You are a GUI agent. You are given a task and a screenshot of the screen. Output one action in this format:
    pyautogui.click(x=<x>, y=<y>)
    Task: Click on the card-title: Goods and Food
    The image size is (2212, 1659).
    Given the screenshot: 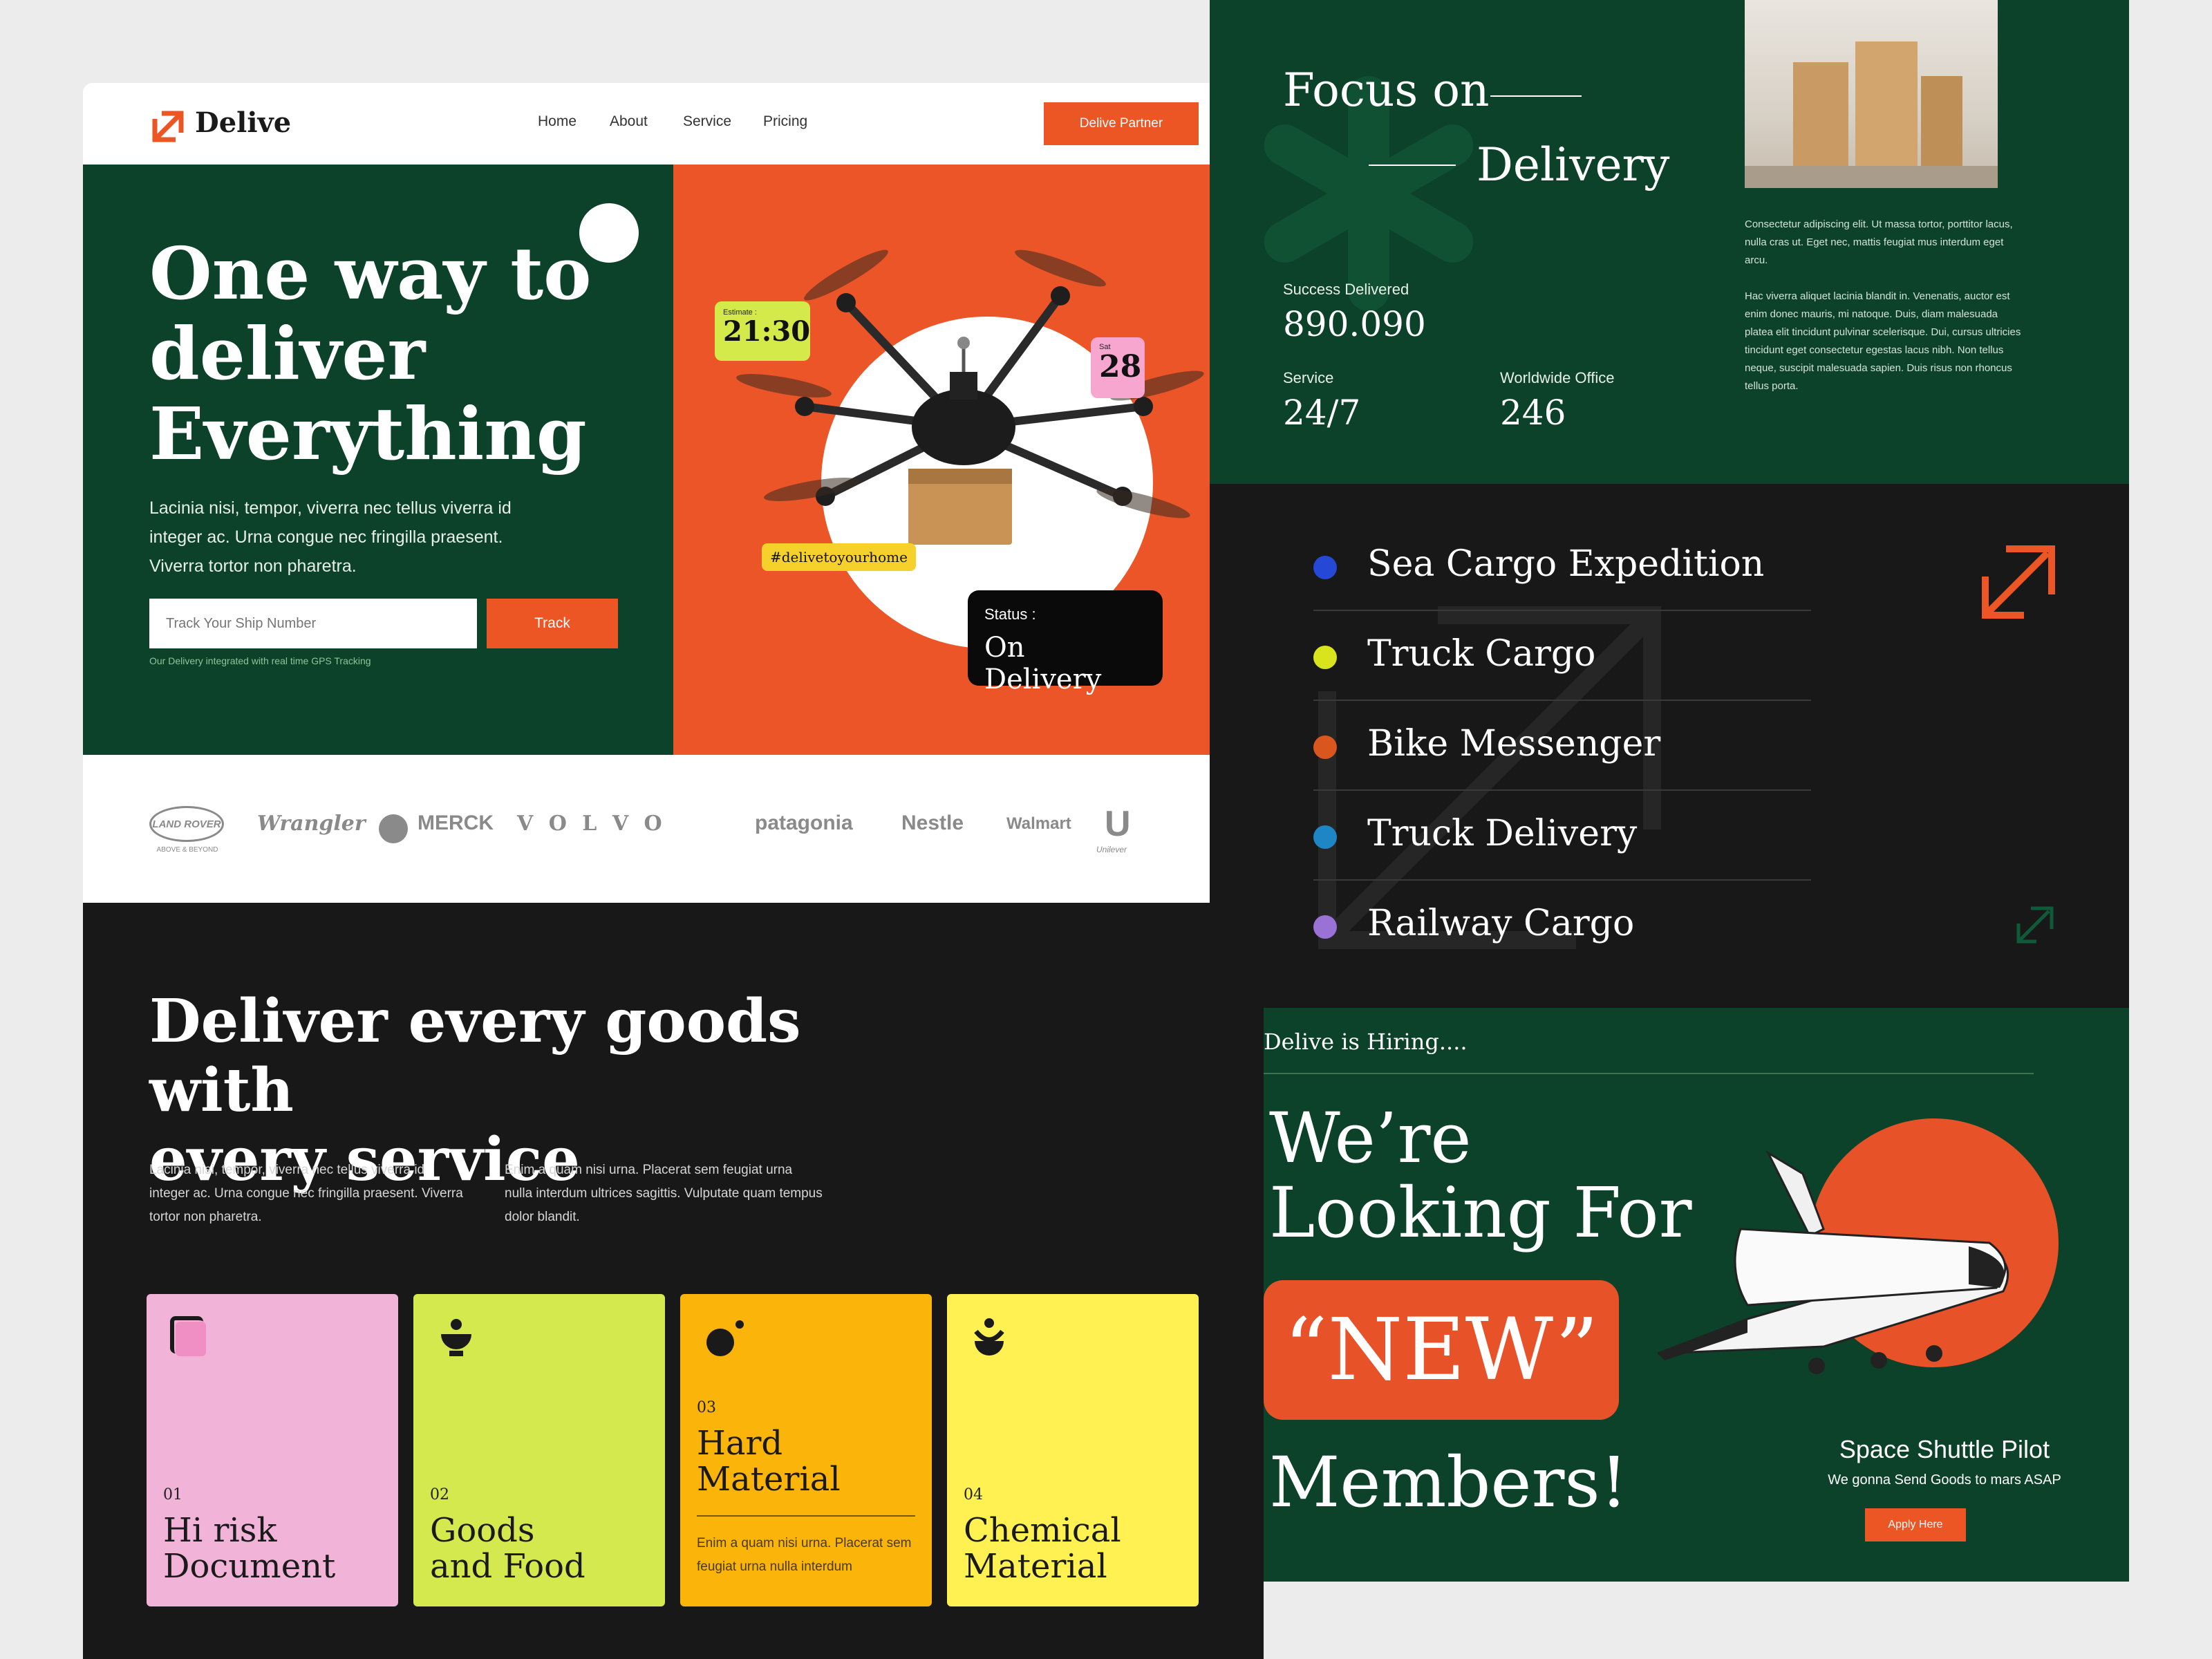 What is the action you would take?
    pyautogui.click(x=508, y=1548)
    